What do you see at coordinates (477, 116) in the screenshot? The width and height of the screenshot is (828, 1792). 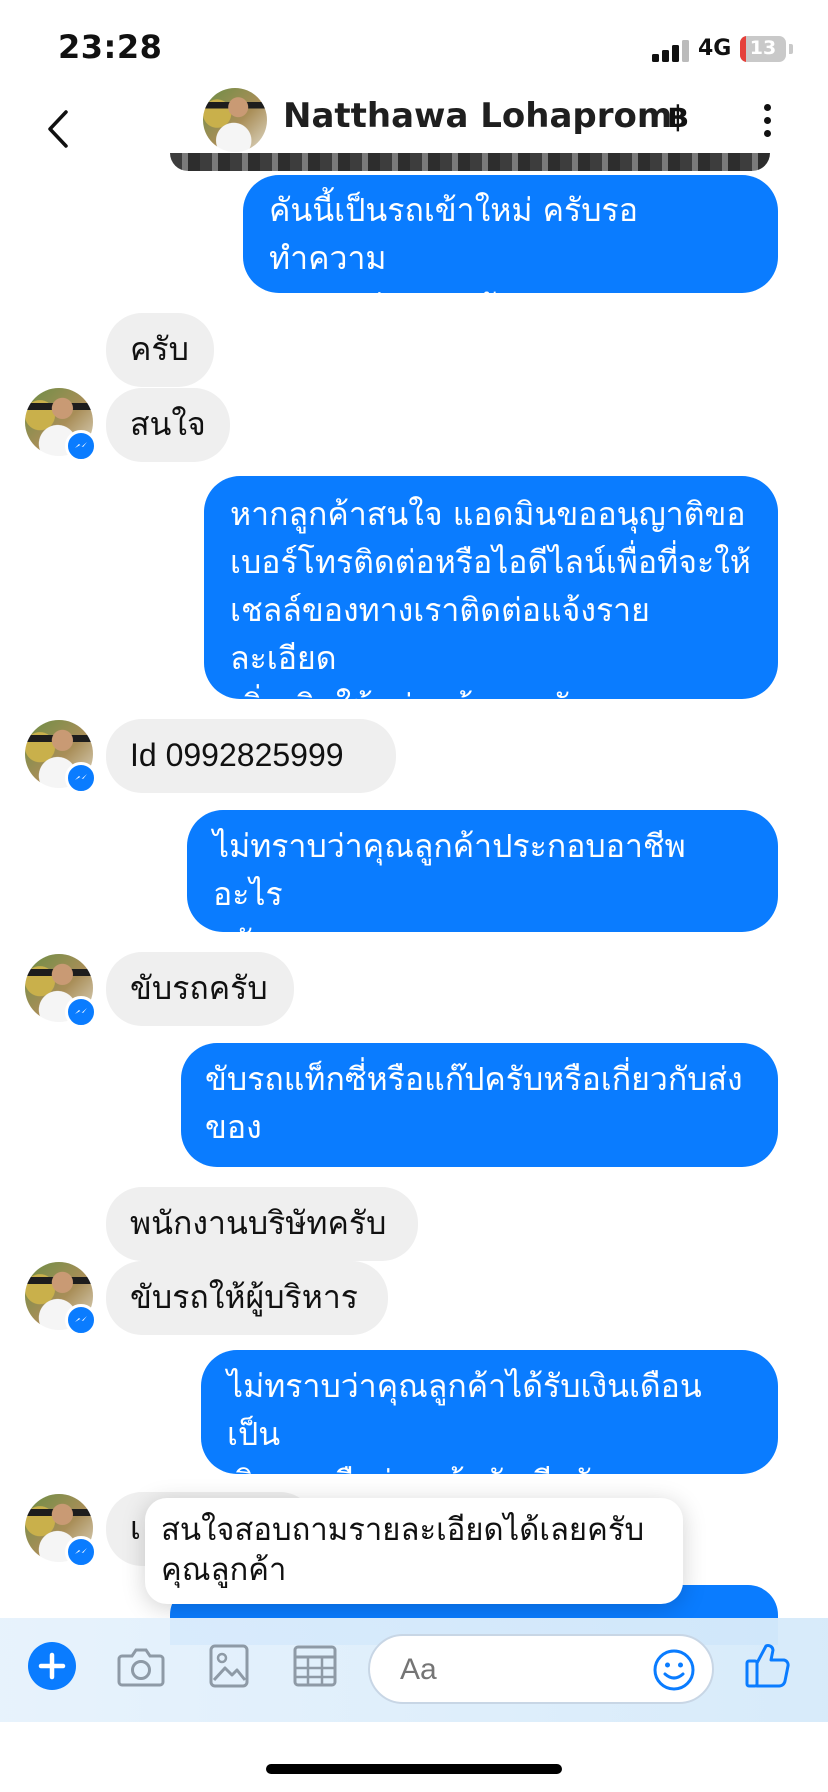 I see `contact-name: Natthawa Lohaprom` at bounding box center [477, 116].